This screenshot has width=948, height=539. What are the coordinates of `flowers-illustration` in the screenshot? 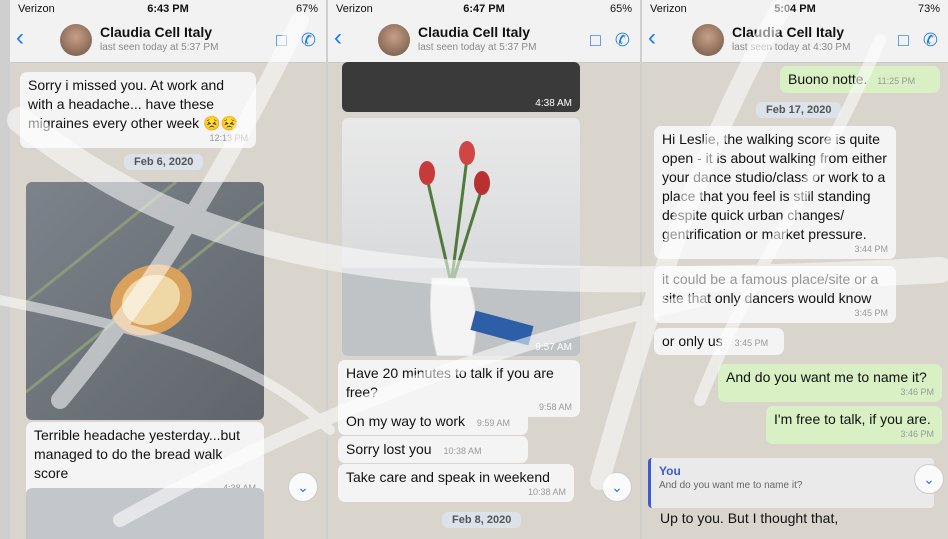 It's located at (461, 248).